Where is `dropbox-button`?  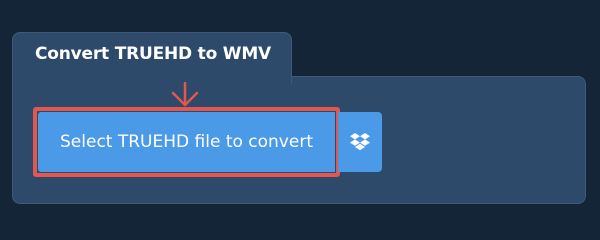
dropbox-button is located at coordinates (360, 142).